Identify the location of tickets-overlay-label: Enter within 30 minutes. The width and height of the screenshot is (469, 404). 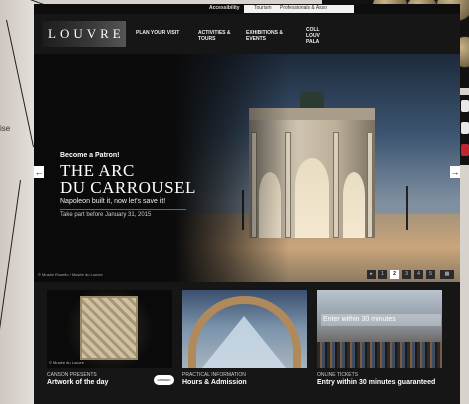
(381, 320).